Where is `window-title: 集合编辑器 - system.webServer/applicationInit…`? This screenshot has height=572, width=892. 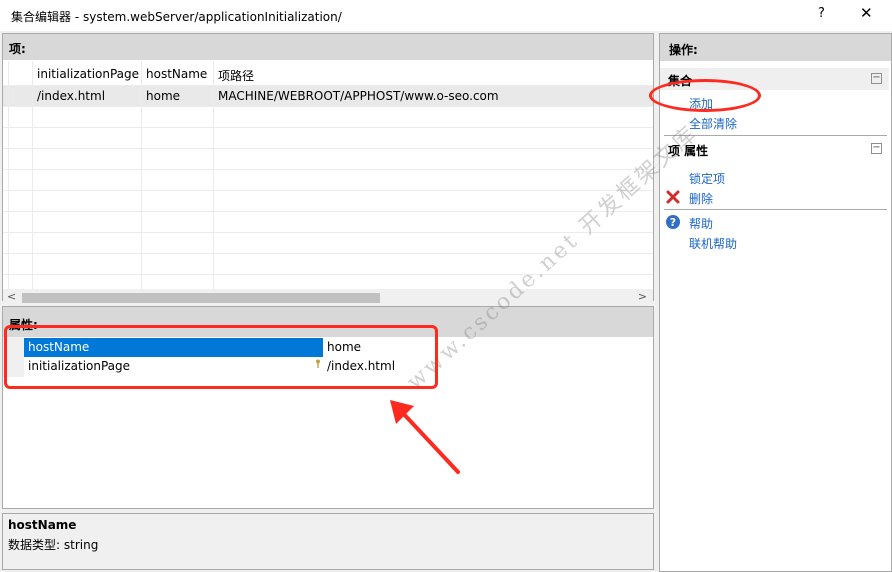 window-title: 集合编辑器 - system.webServer/applicationInit… is located at coordinates (176, 17).